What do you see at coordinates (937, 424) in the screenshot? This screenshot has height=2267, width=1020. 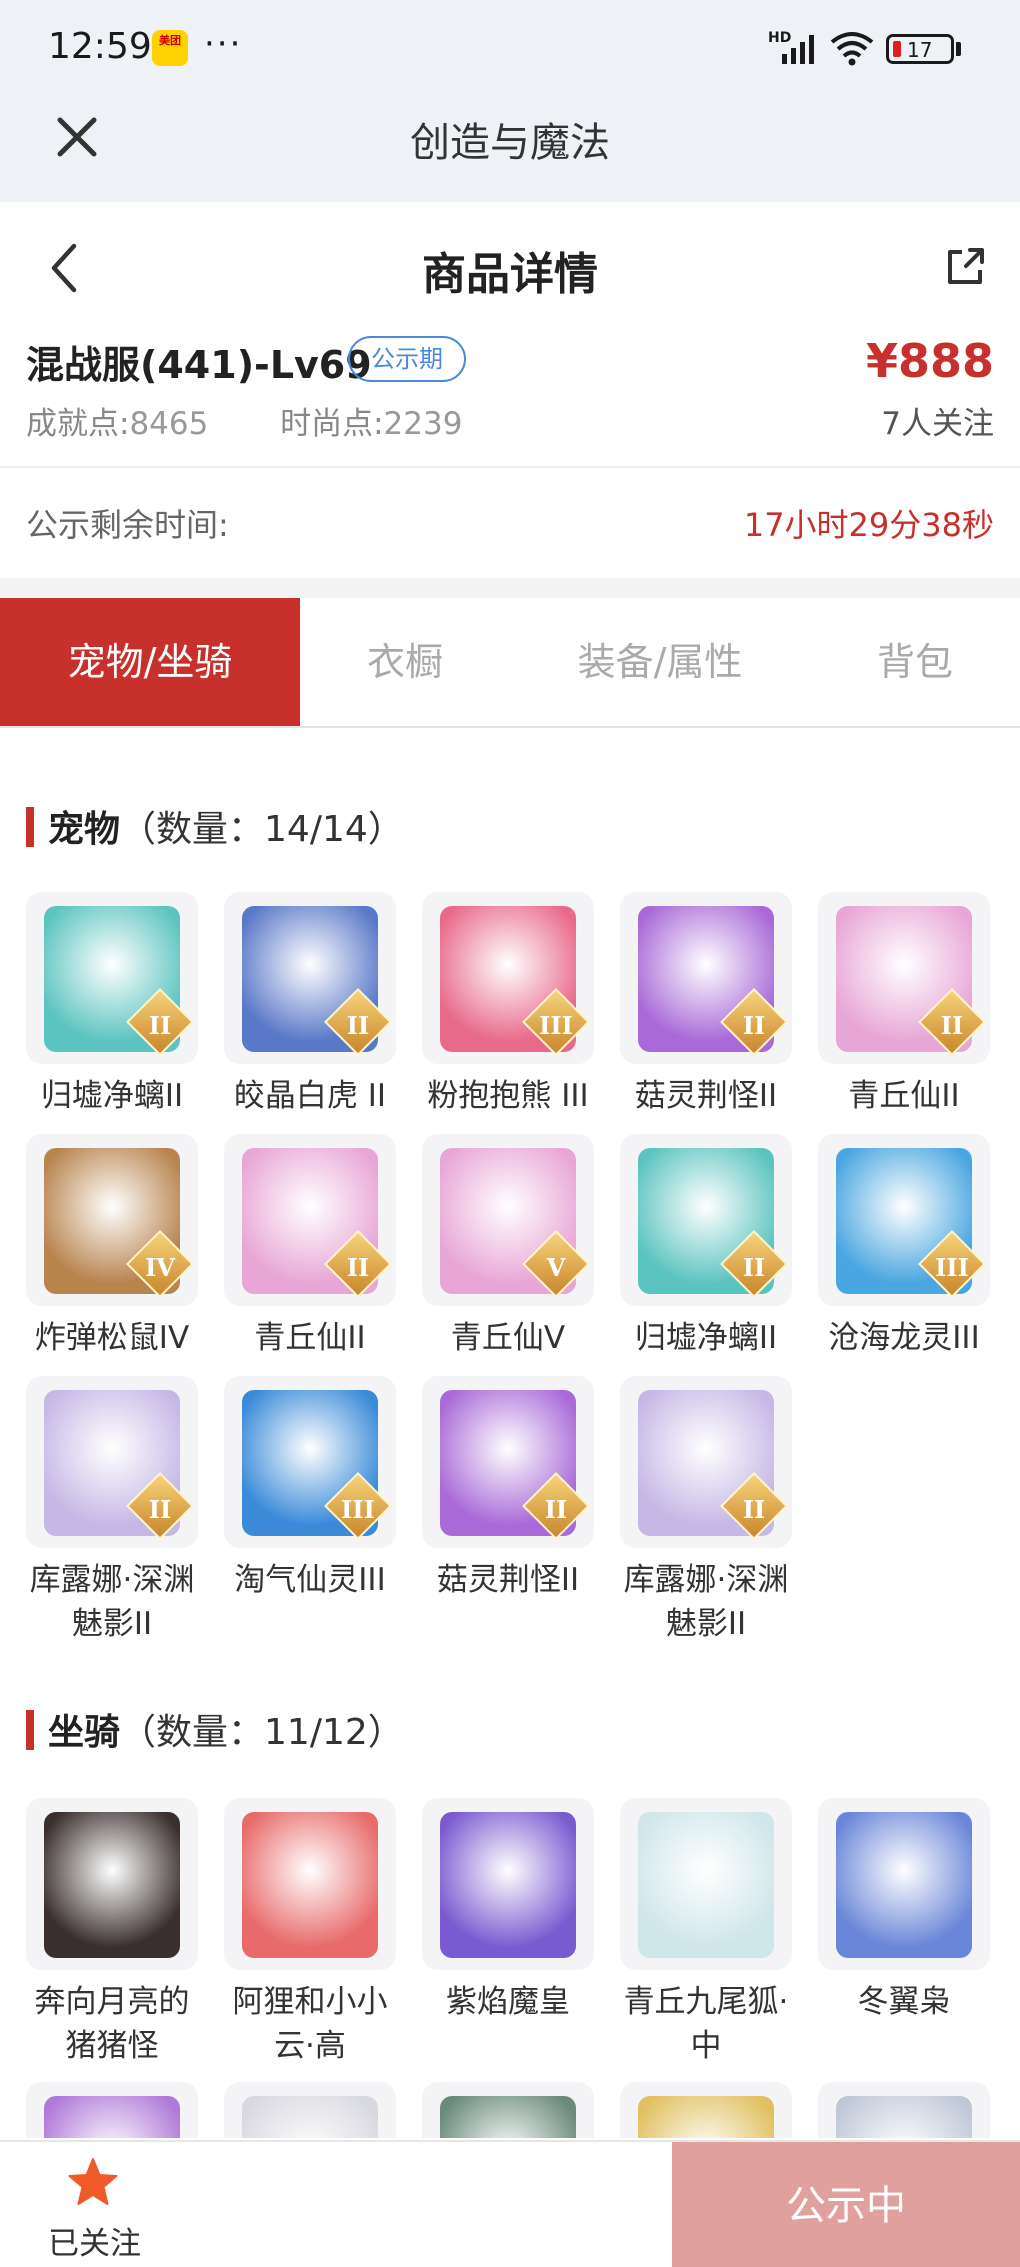 I see `followers-count: 7人关注` at bounding box center [937, 424].